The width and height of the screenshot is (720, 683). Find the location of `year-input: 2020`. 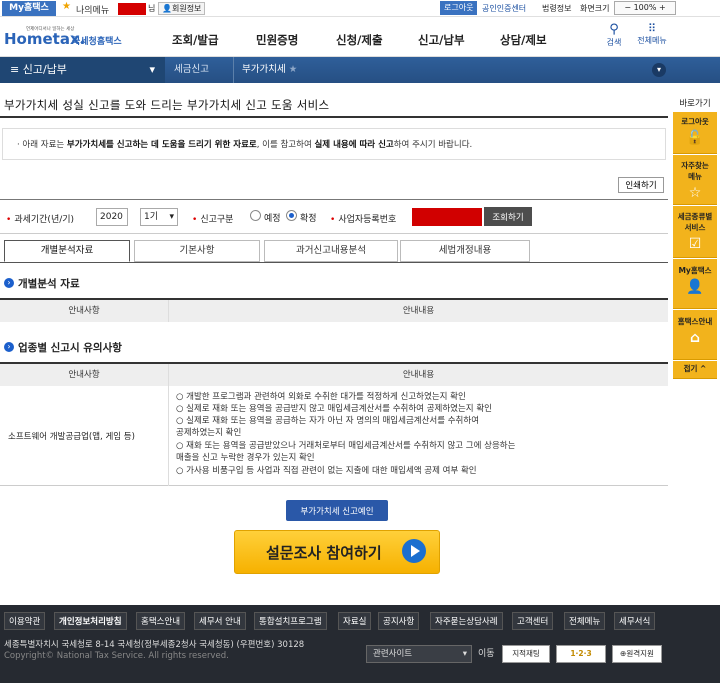

year-input: 2020 is located at coordinates (112, 217).